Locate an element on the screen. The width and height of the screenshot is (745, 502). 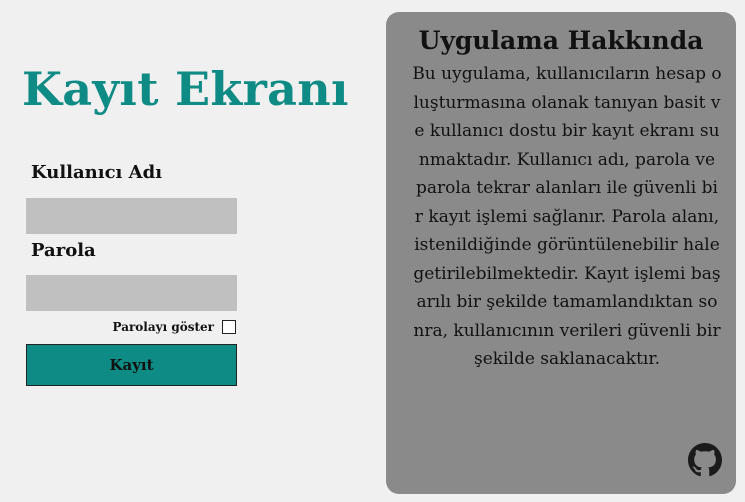
github-icon is located at coordinates (705, 460).